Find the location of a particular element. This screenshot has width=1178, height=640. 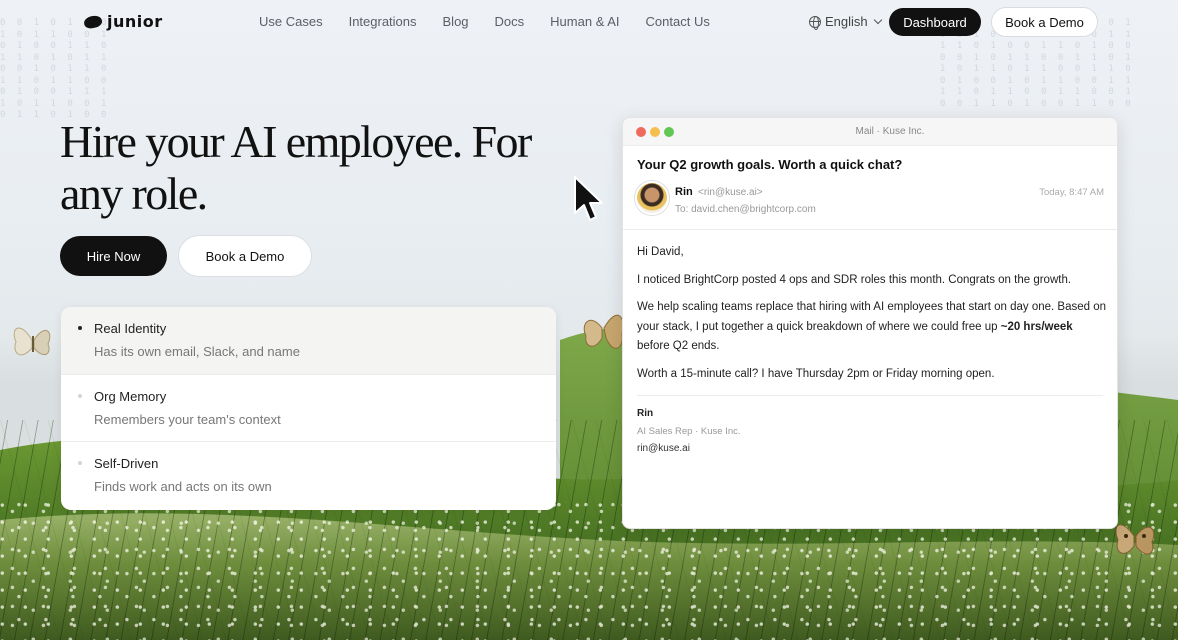

nav-link-docs: Docs is located at coordinates (510, 21).